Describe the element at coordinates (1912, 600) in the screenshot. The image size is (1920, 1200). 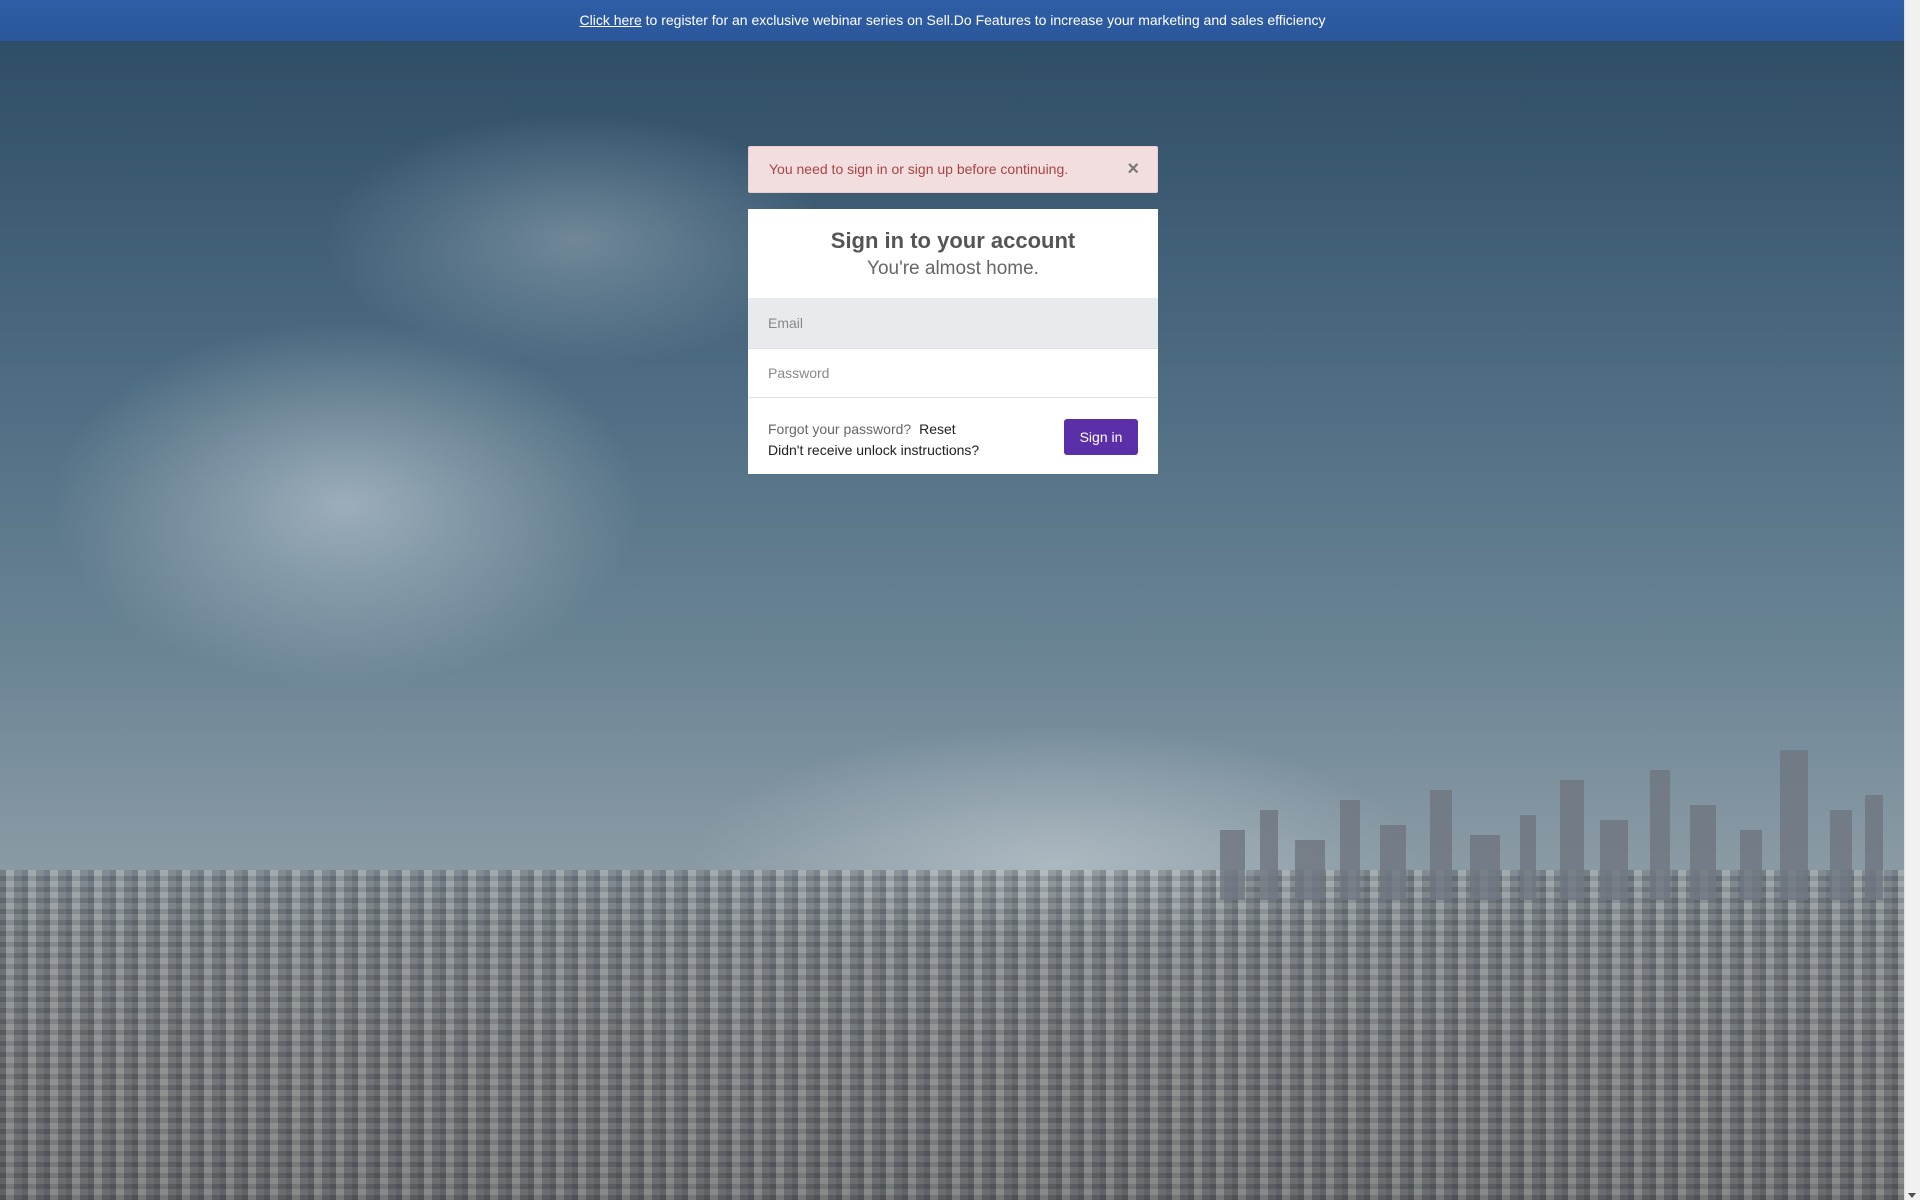
I see `vertical-scrollbar` at that location.